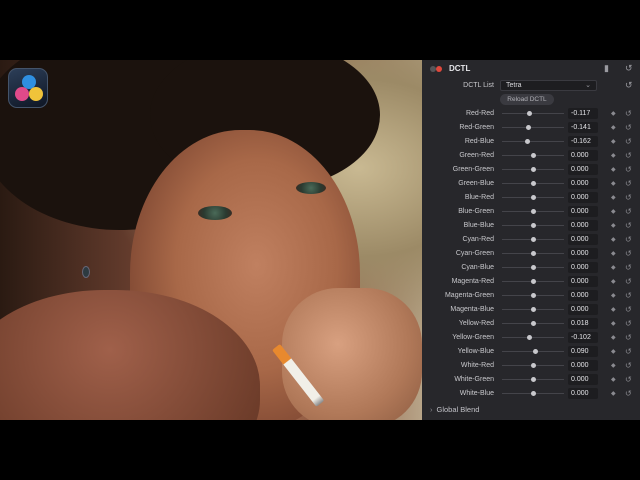 Image resolution: width=640 pixels, height=480 pixels. I want to click on param-value-field: -0.117, so click(583, 113).